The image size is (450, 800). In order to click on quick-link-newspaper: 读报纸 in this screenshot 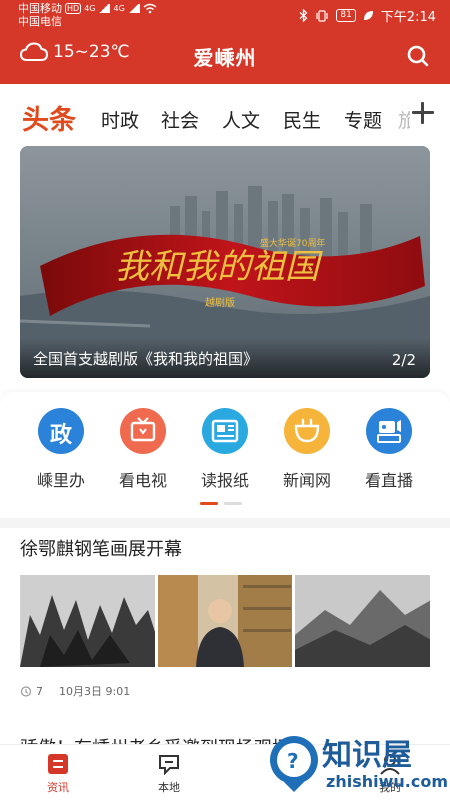, I will do `click(225, 449)`.